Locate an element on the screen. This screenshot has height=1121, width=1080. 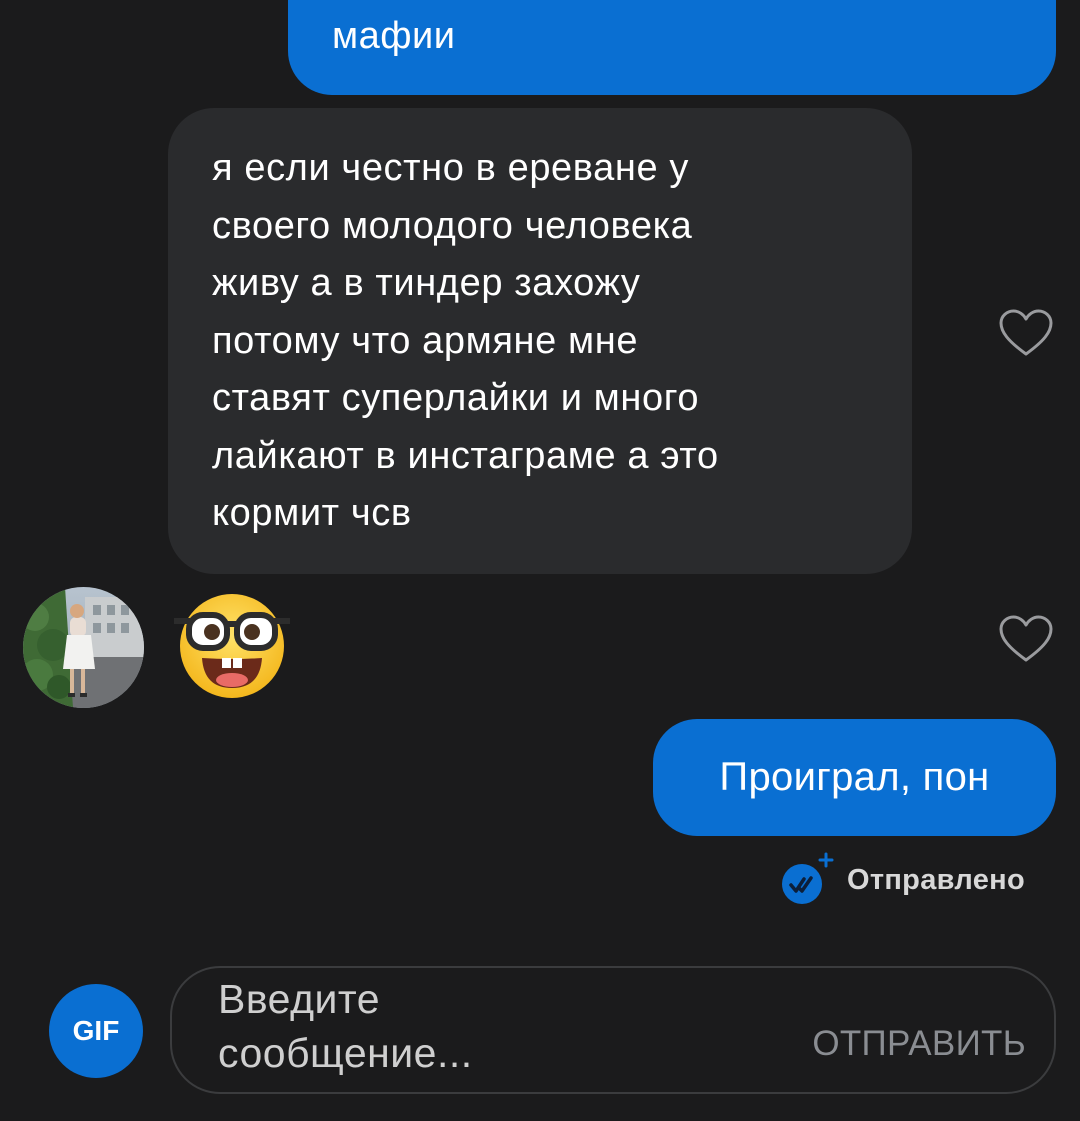
message-text: мафии is located at coordinates (394, 36).